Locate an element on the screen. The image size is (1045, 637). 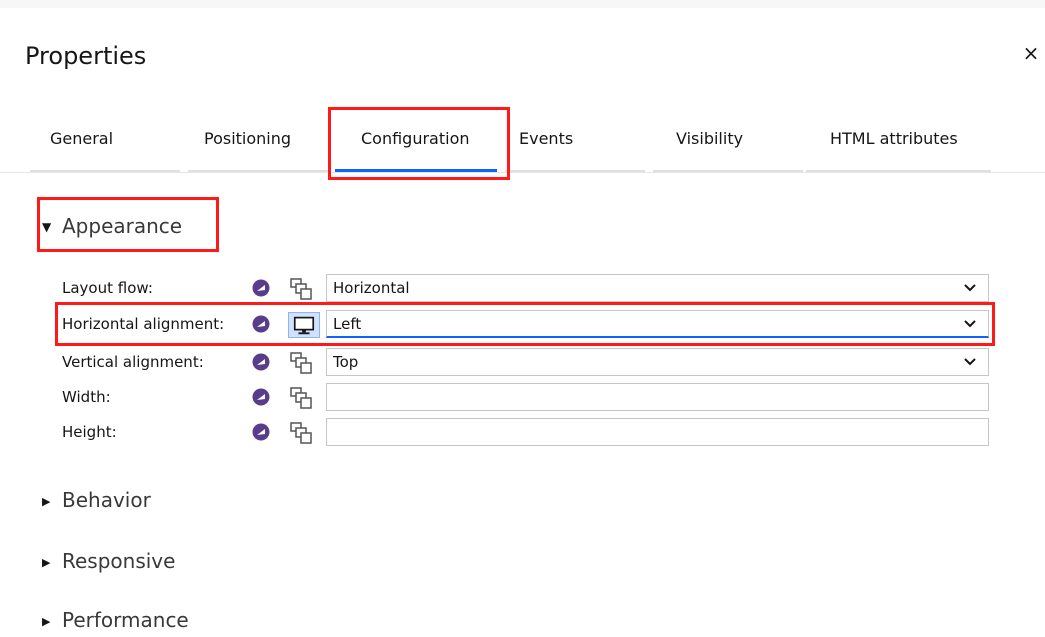
tab-events: Events is located at coordinates (575, 141).